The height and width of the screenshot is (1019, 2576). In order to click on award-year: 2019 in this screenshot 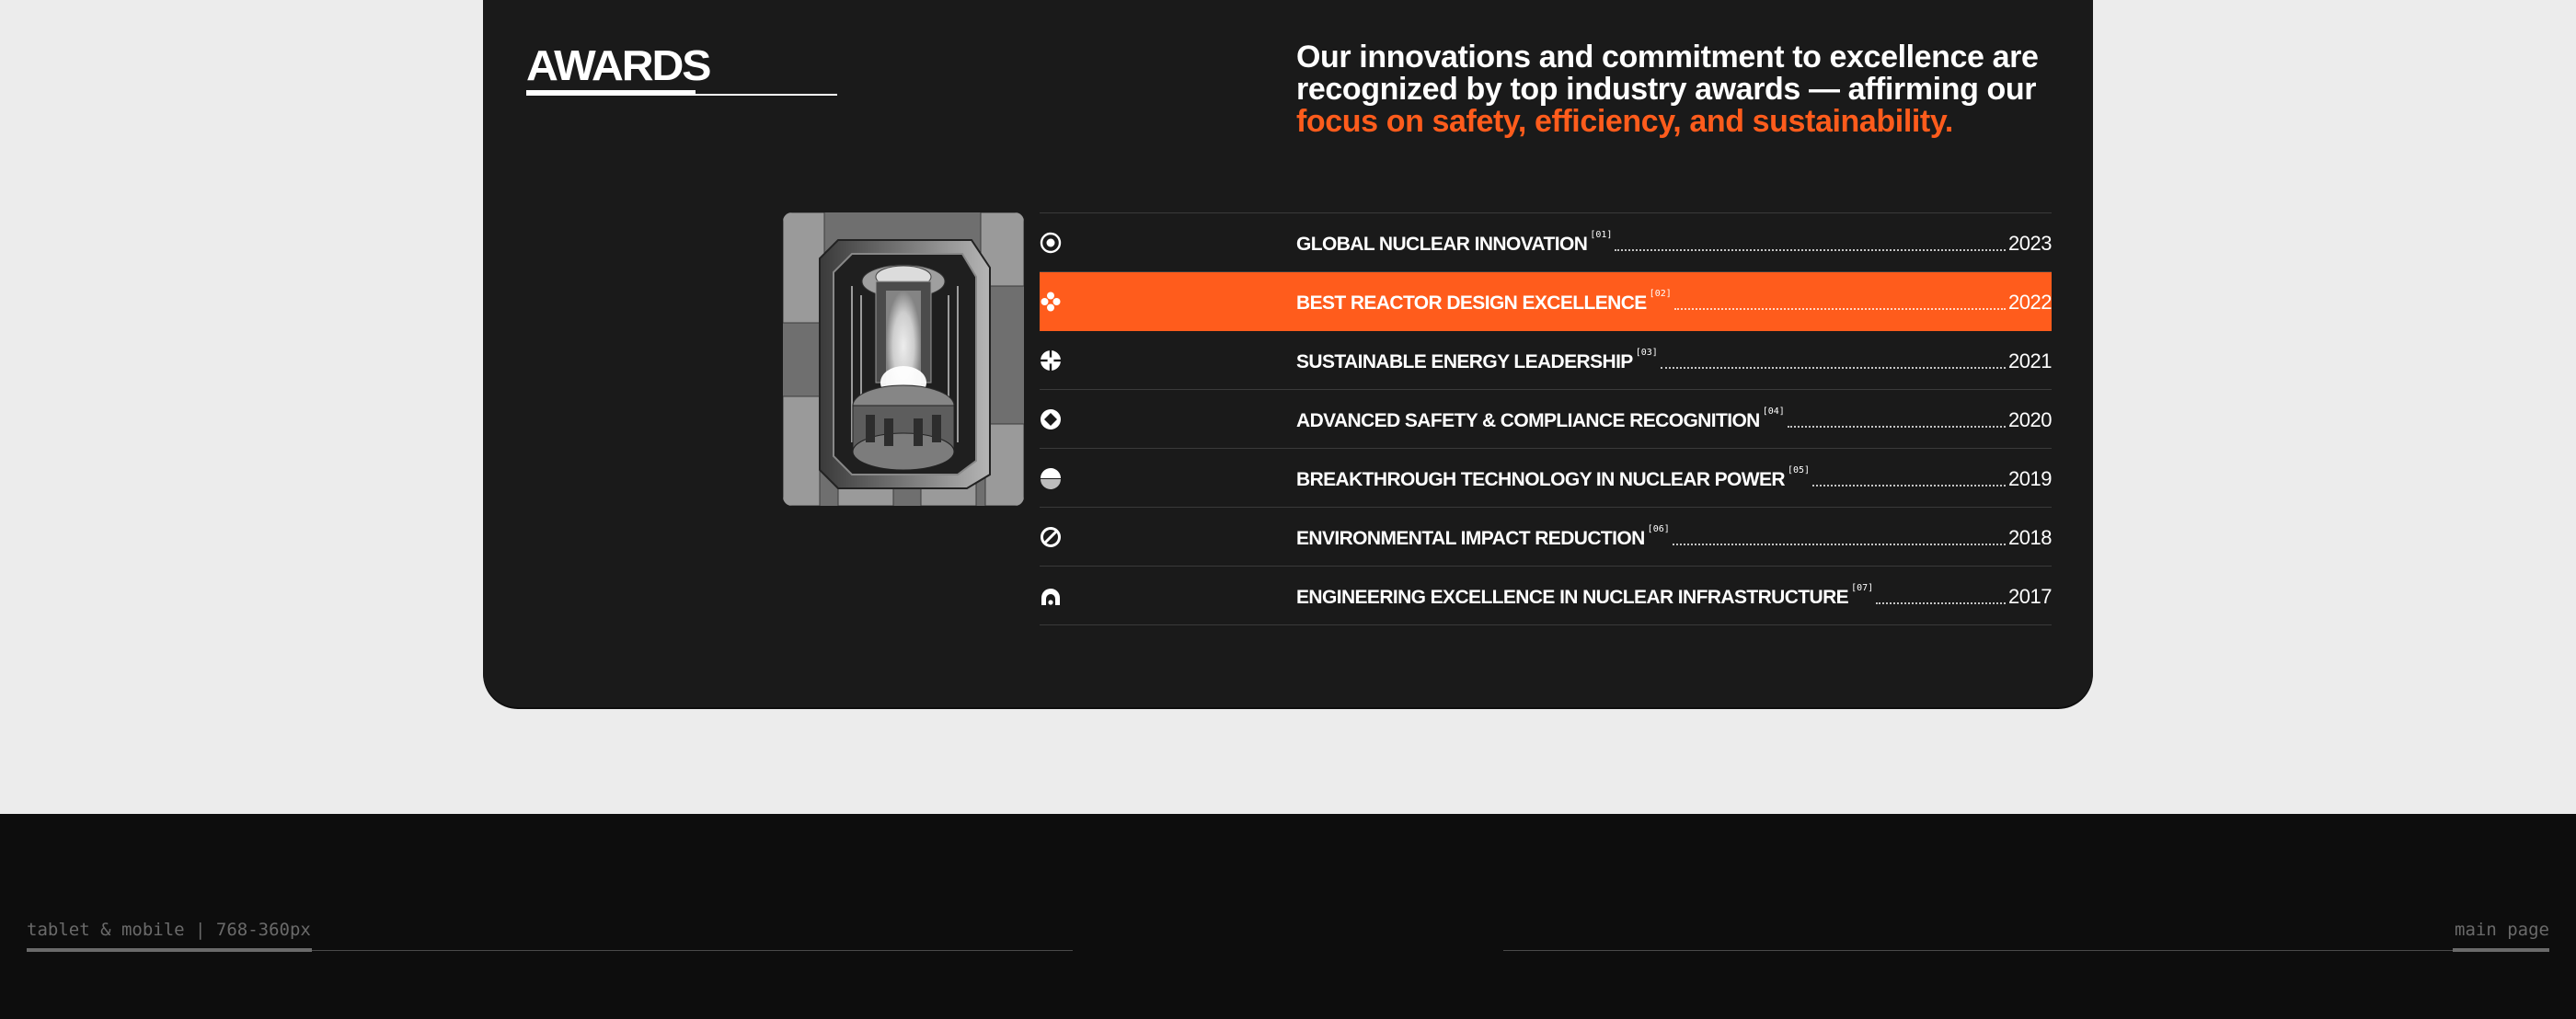, I will do `click(2030, 478)`.